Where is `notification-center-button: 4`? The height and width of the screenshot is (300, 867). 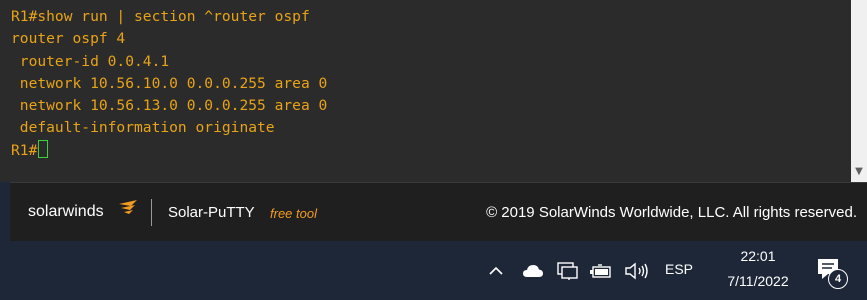
notification-center-button: 4 is located at coordinates (832, 273).